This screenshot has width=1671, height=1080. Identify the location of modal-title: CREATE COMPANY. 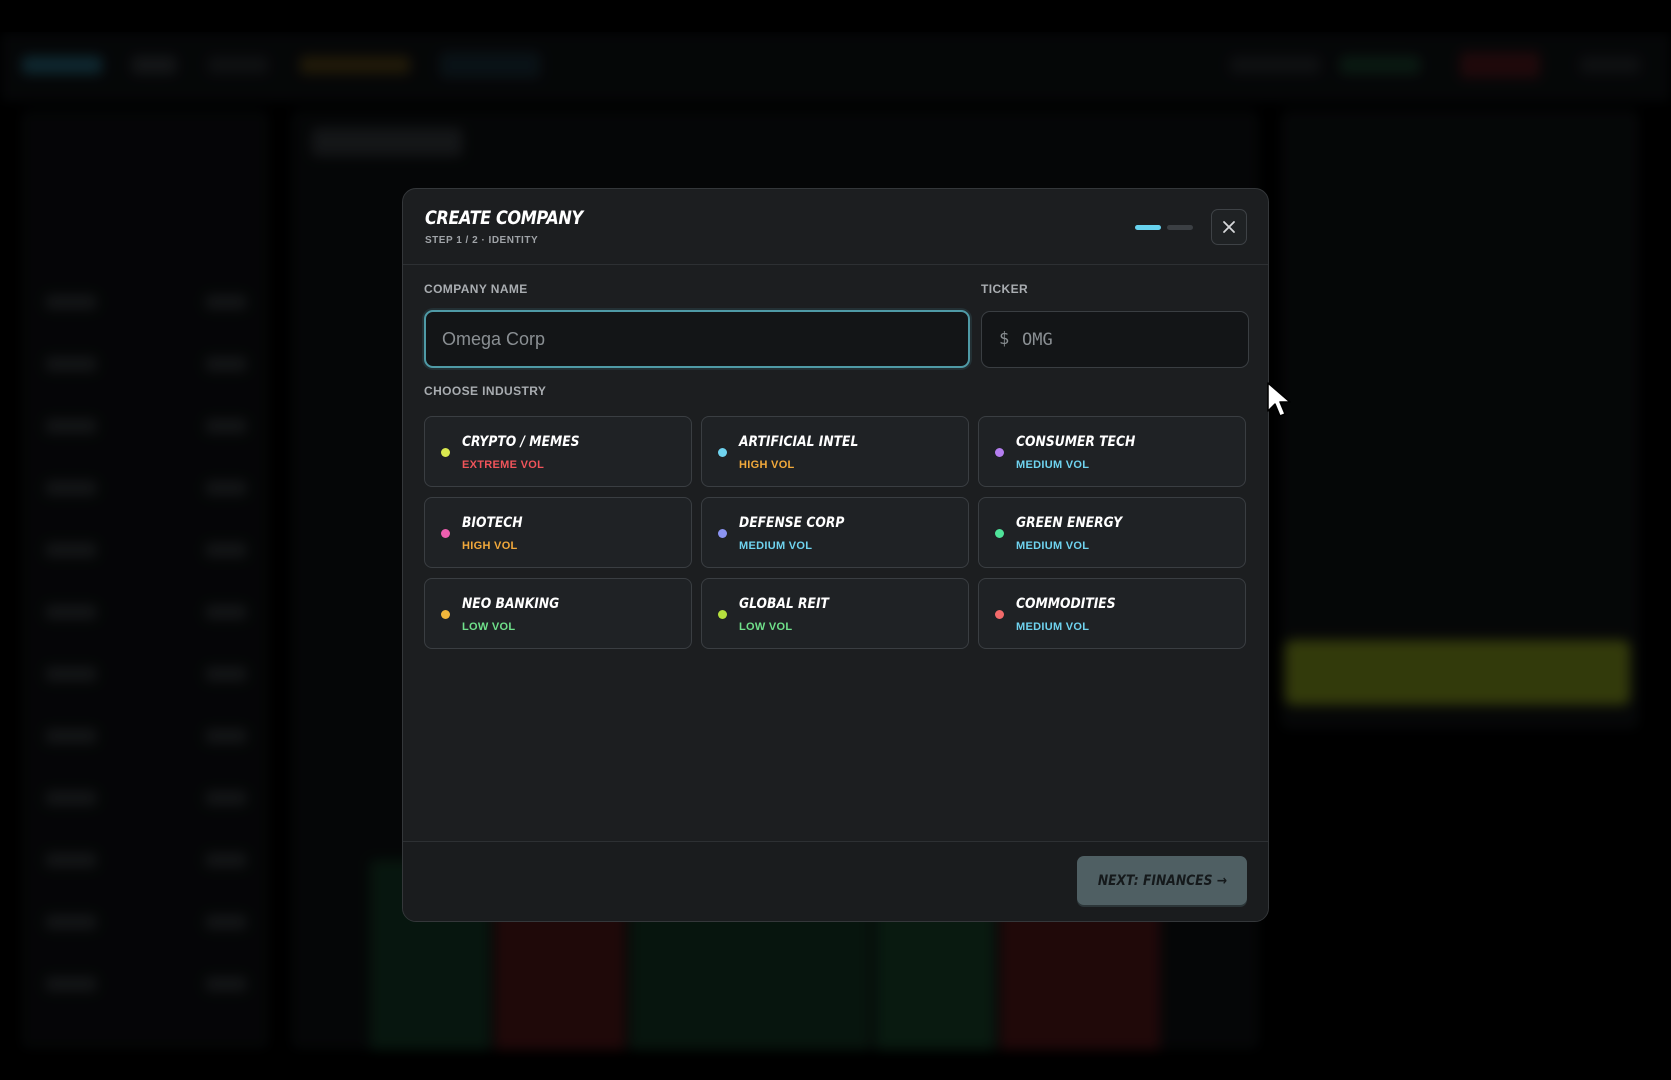
(504, 218).